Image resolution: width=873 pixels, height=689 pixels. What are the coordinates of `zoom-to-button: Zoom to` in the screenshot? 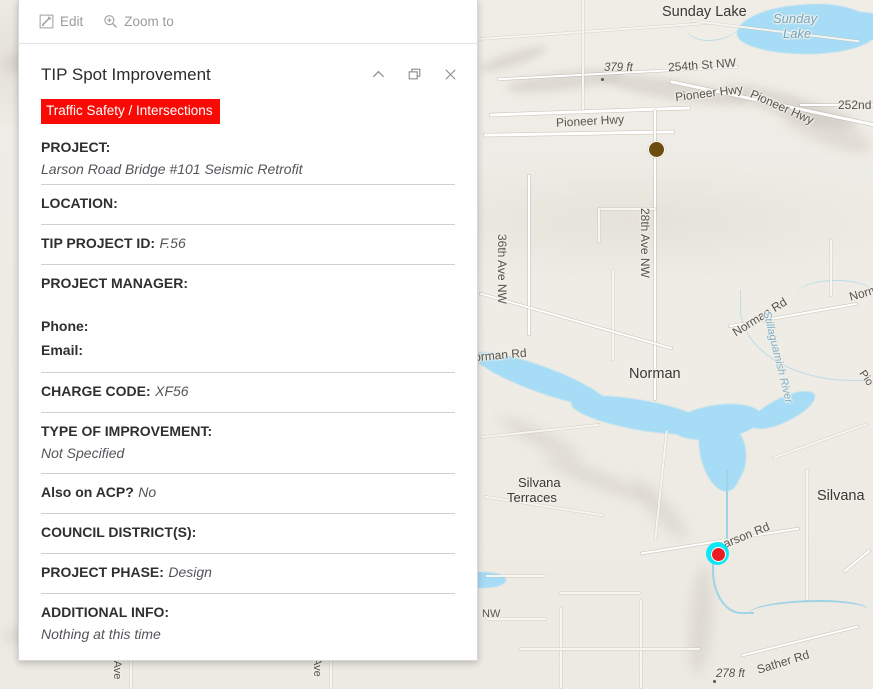 It's located at (138, 21).